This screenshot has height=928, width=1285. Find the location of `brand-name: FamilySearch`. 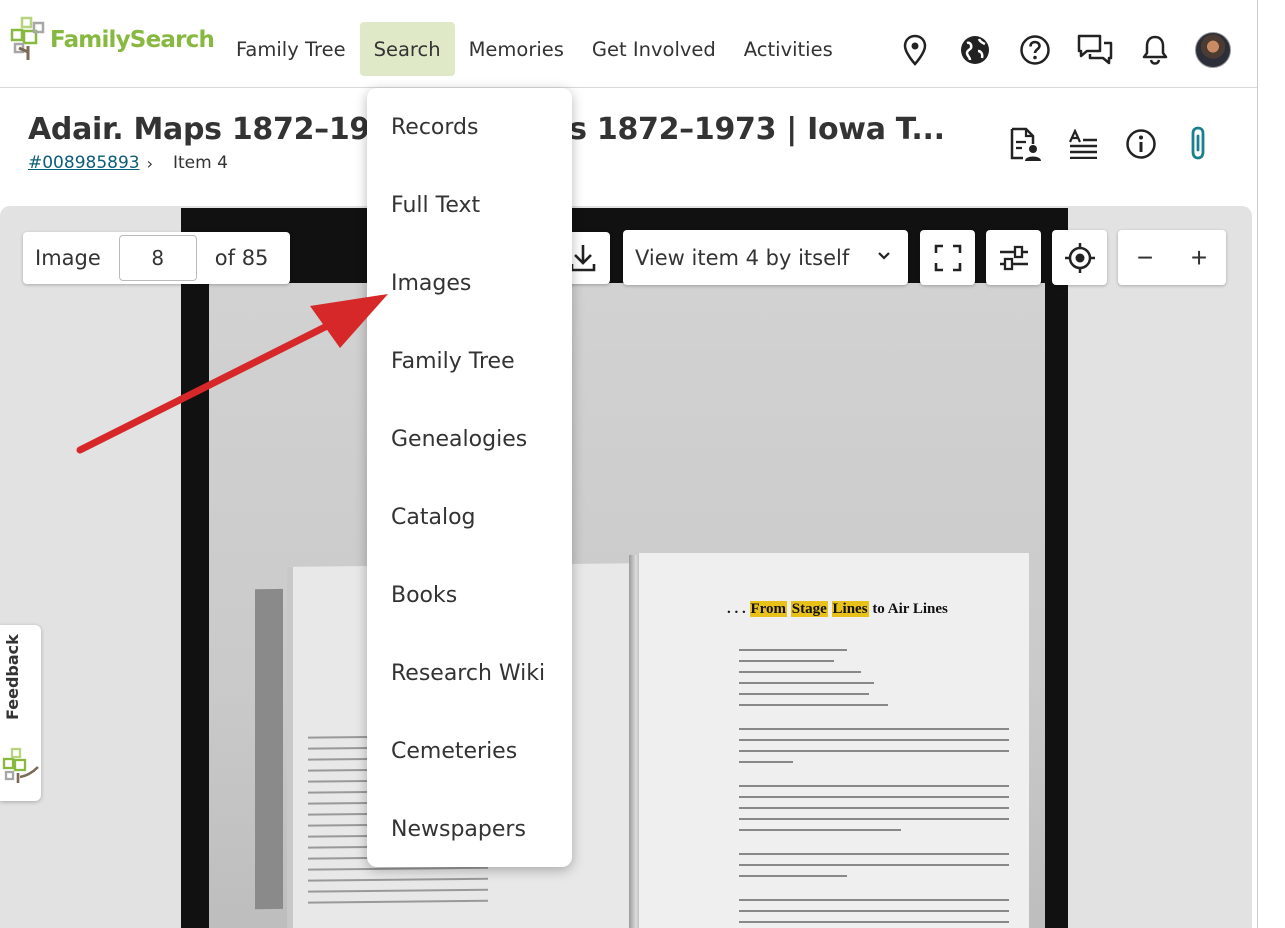

brand-name: FamilySearch is located at coordinates (132, 40).